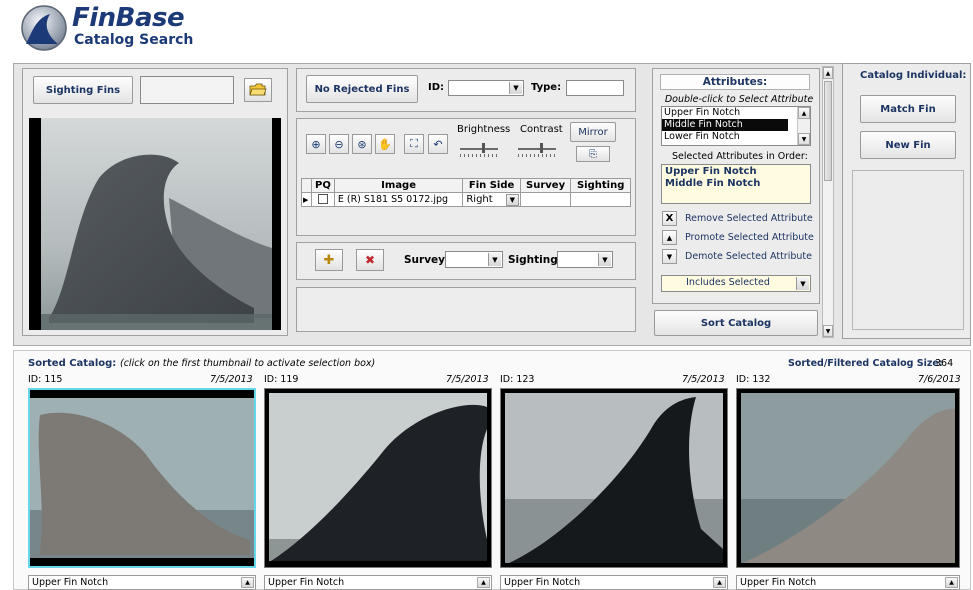 Image resolution: width=973 pixels, height=590 pixels. What do you see at coordinates (474, 259) in the screenshot?
I see `survey-combo: ▼` at bounding box center [474, 259].